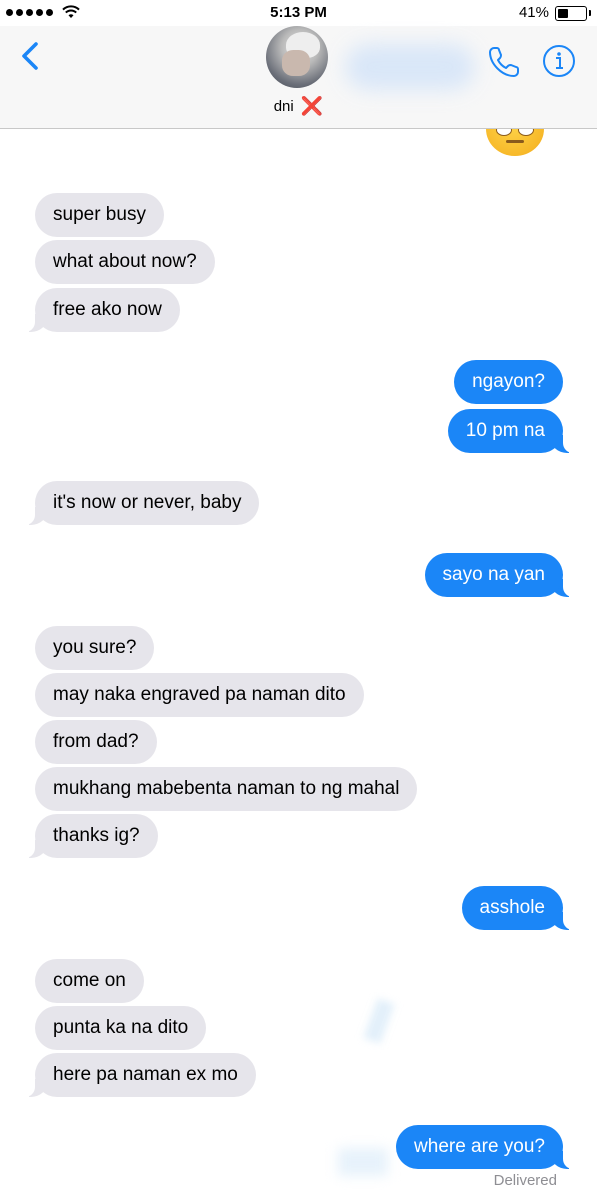 This screenshot has width=597, height=1200. I want to click on red-x-emoji-icon: ❌, so click(312, 106).